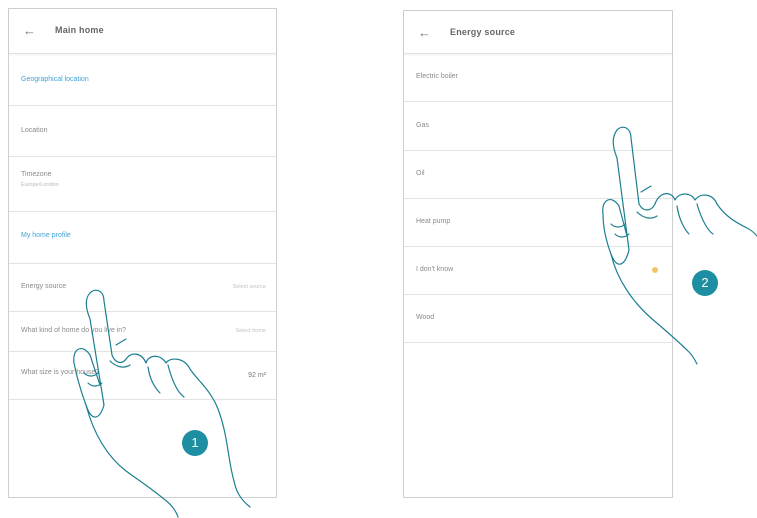  Describe the element at coordinates (425, 317) in the screenshot. I see `option-label: Wood` at that location.